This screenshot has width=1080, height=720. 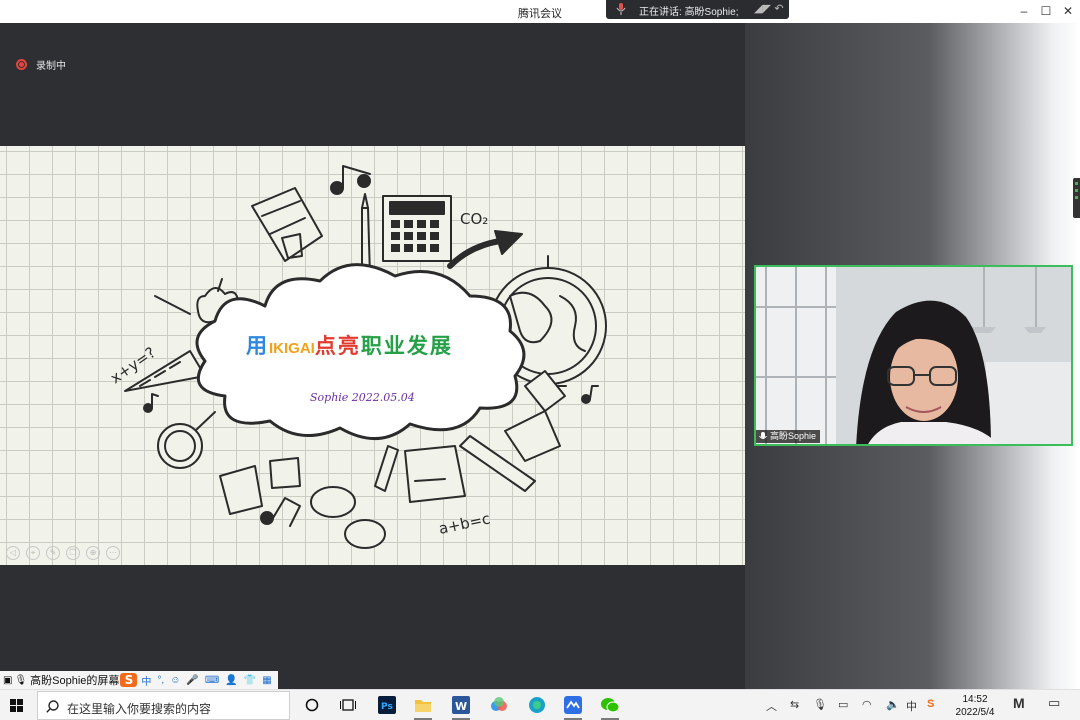 What do you see at coordinates (348, 705) in the screenshot?
I see `task-view-icon` at bounding box center [348, 705].